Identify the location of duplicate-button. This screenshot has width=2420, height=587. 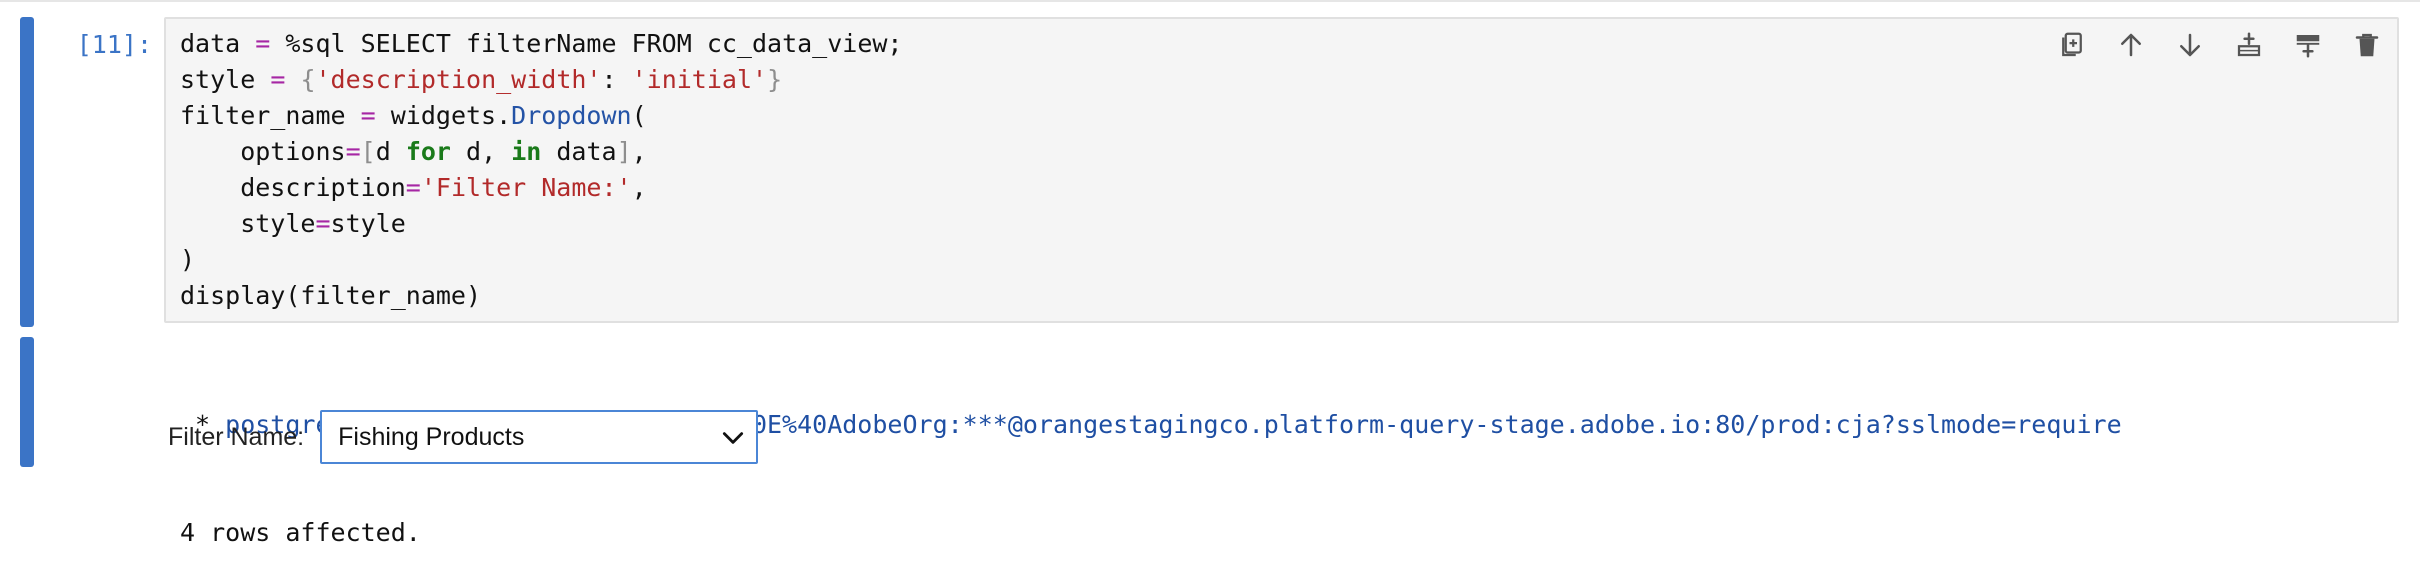
(2072, 45).